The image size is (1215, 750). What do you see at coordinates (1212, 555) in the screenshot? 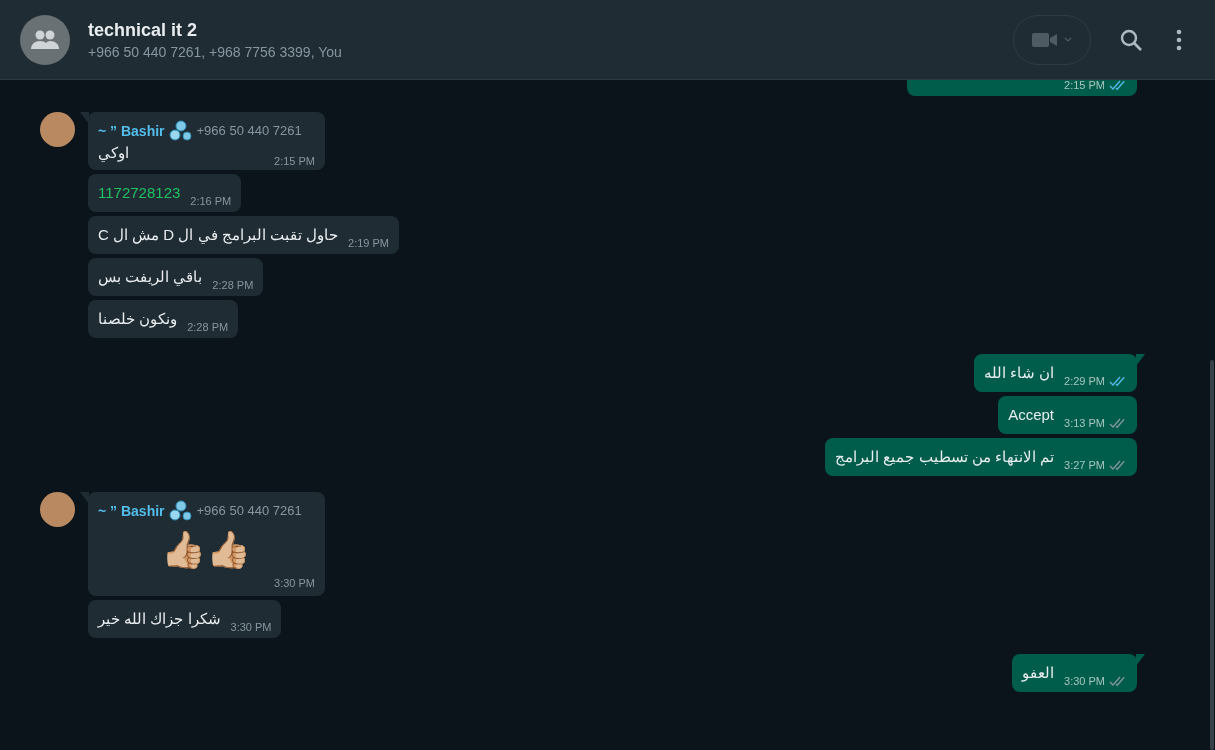
I see `scrollbar` at bounding box center [1212, 555].